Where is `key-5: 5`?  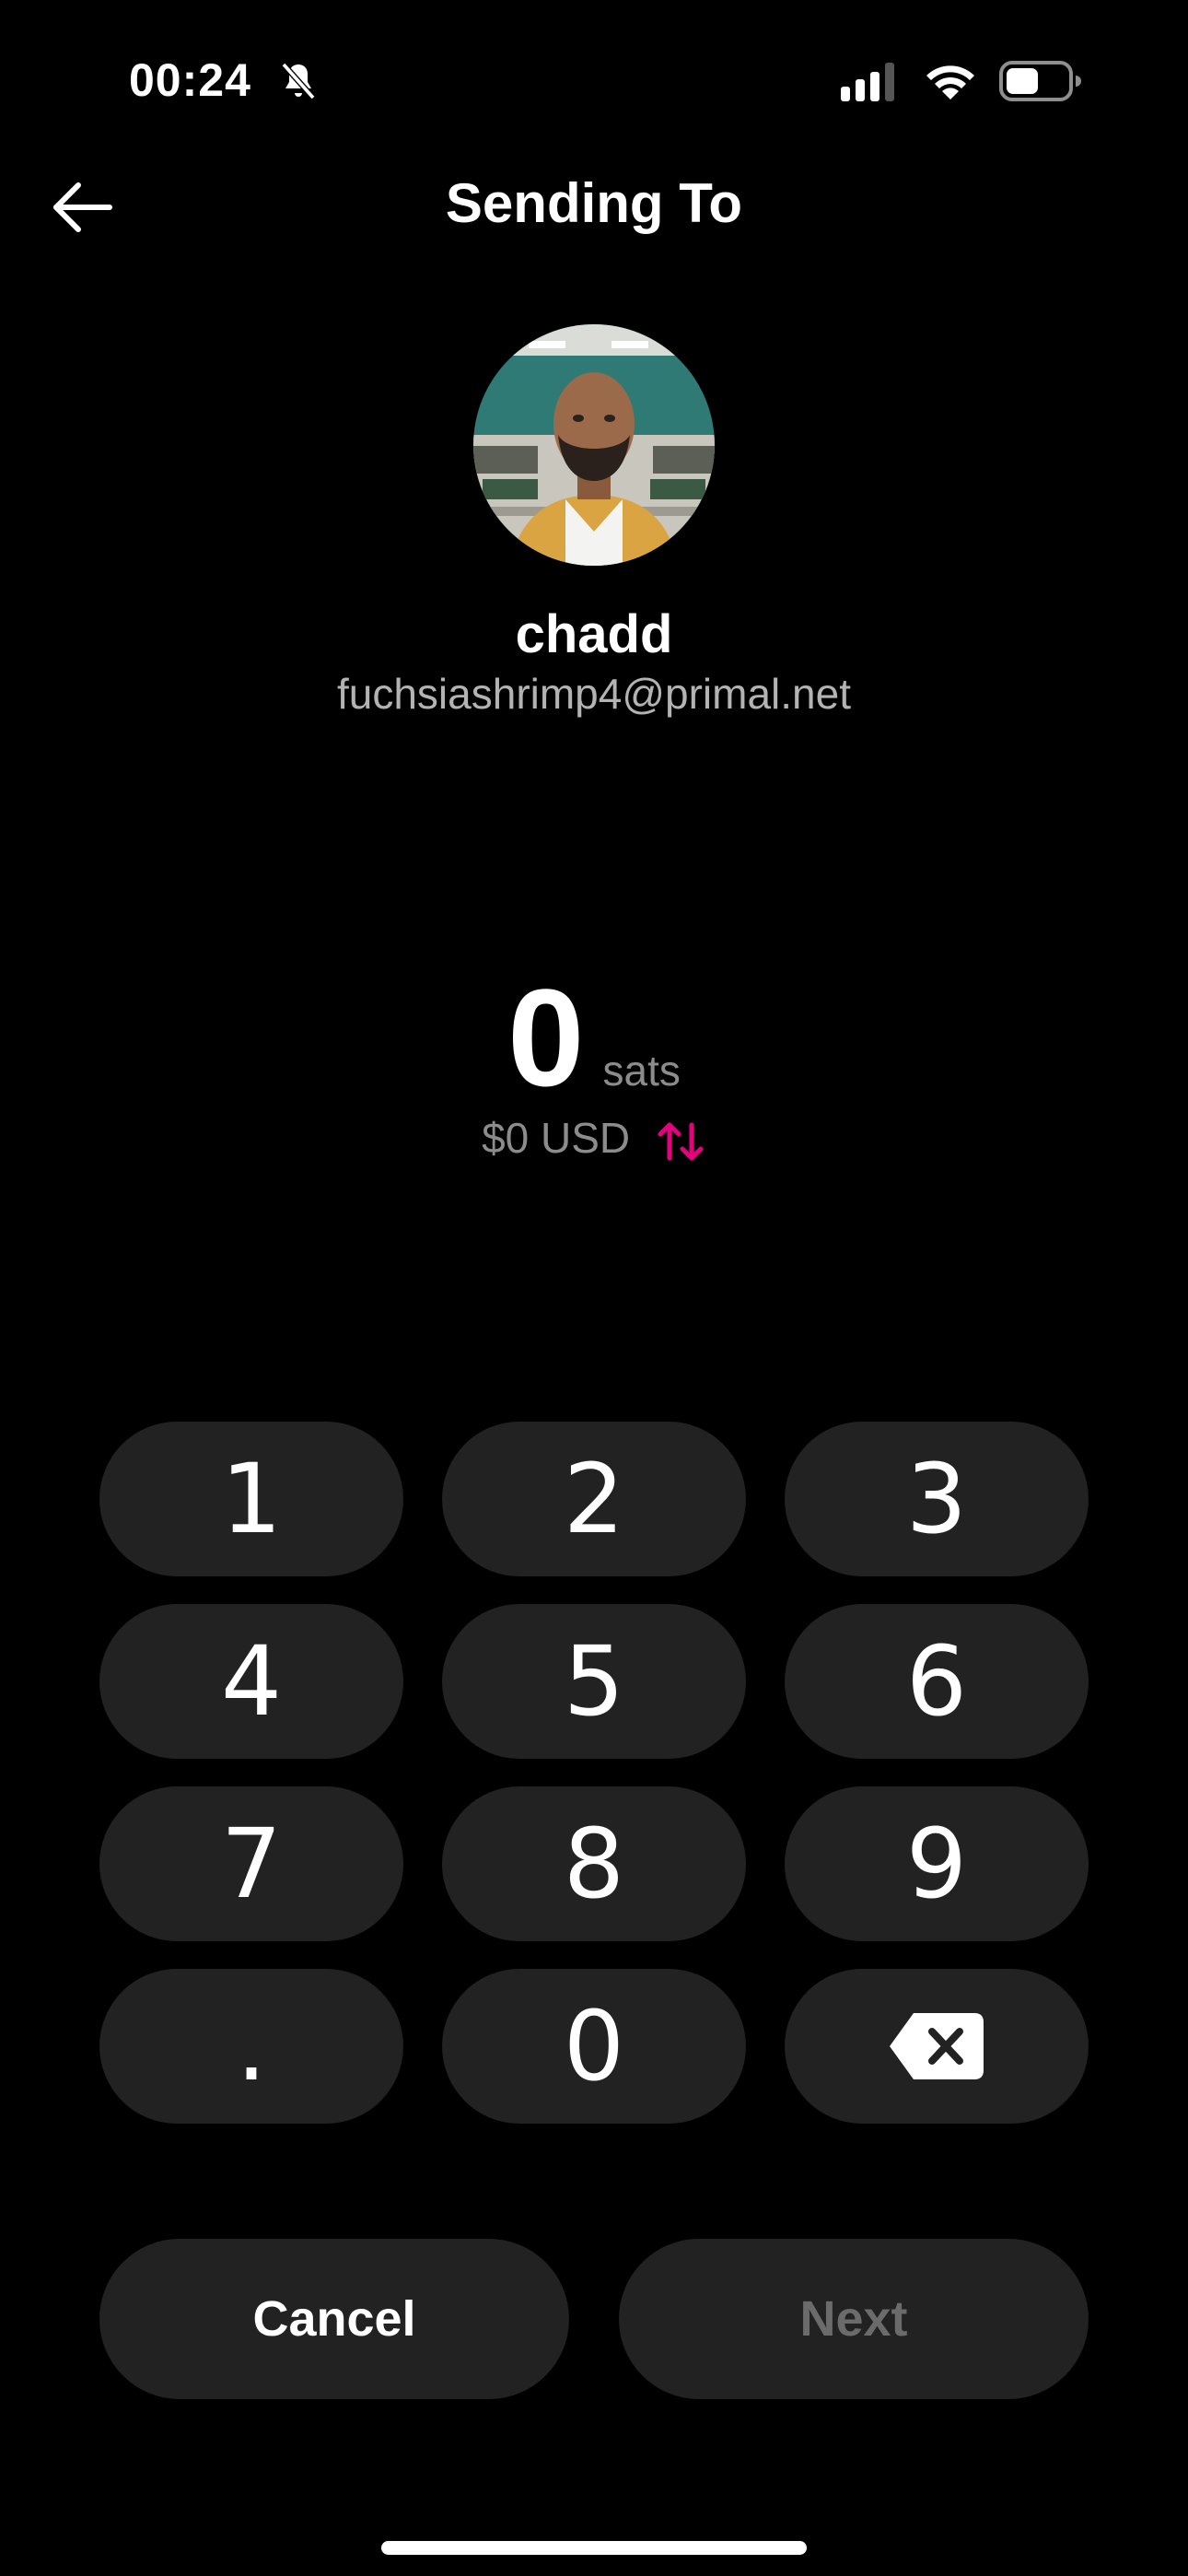
key-5: 5 is located at coordinates (594, 1681).